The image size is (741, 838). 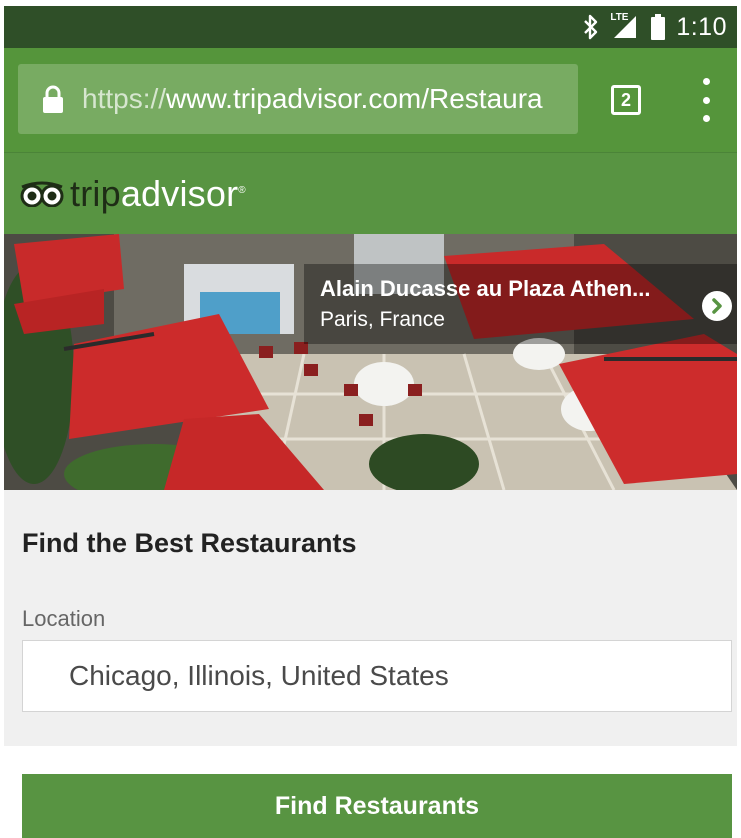 I want to click on tabs-icon: 2, so click(x=626, y=100).